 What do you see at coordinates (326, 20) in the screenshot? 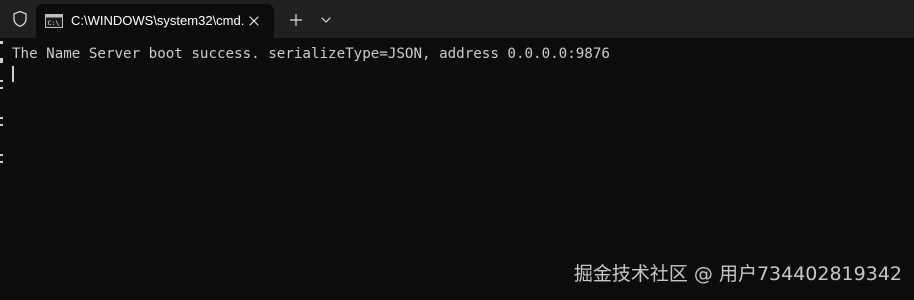
I see `chevron-down-icon` at bounding box center [326, 20].